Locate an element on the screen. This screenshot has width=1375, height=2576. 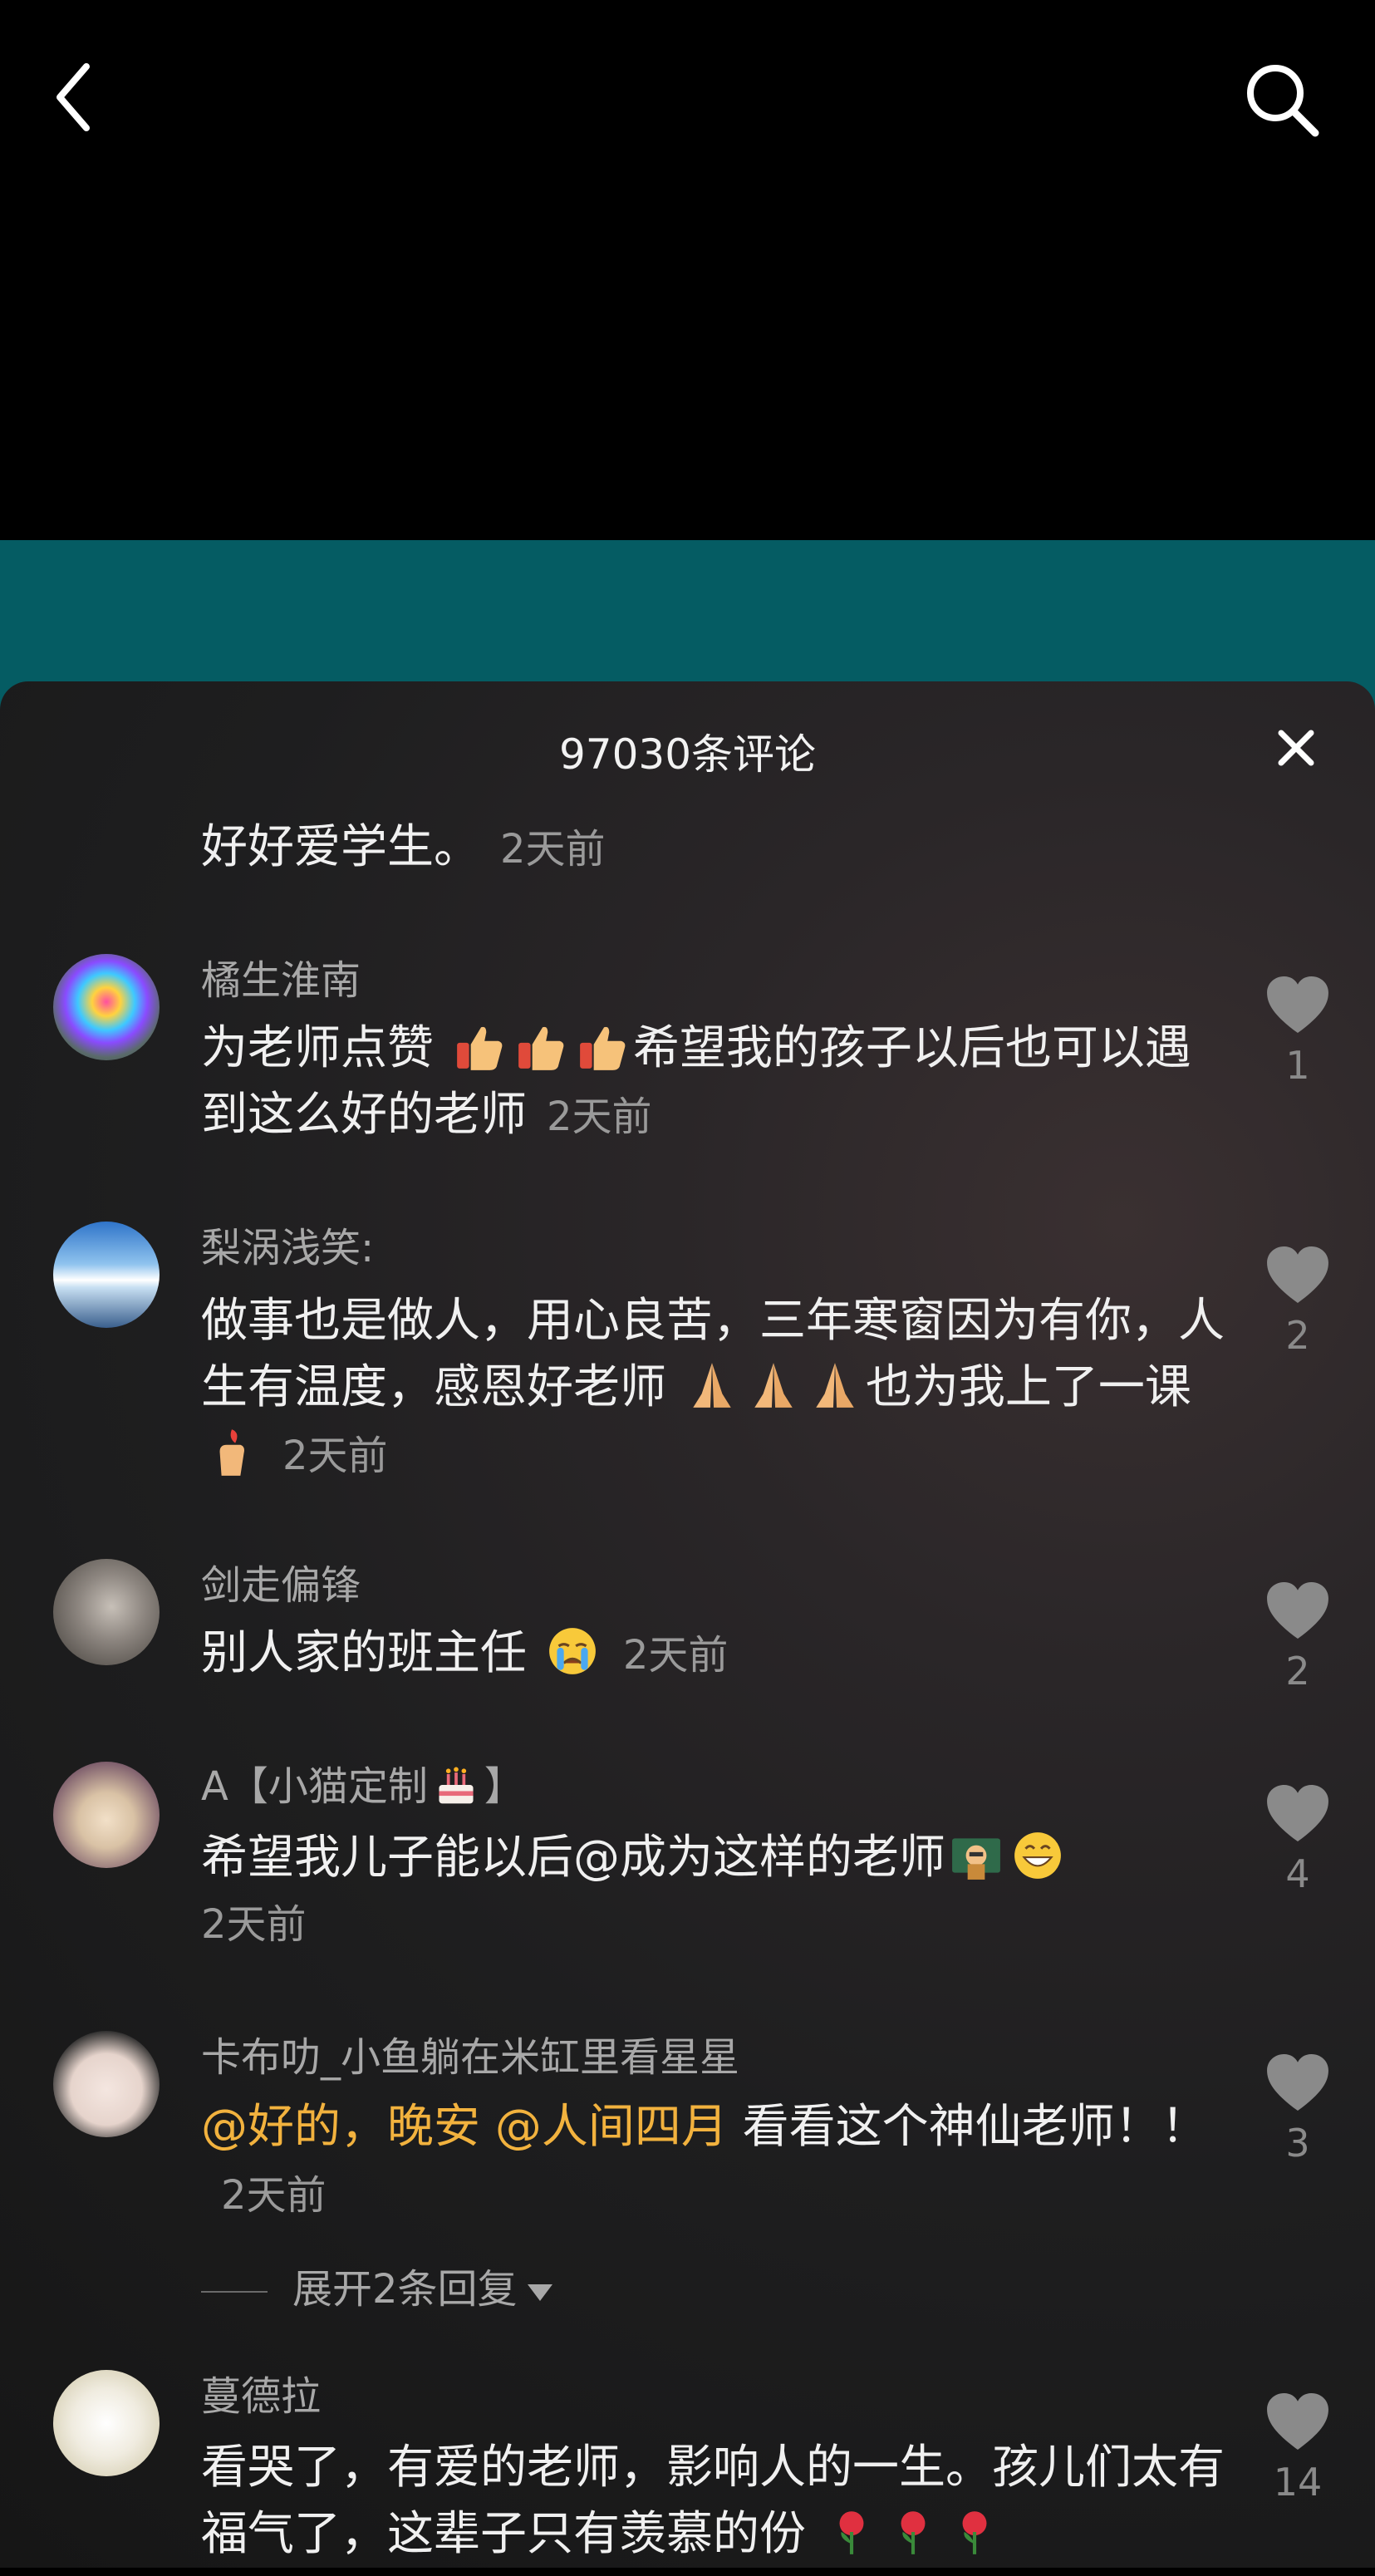
comment-body: 为老师点赞 希望我的孩子以后也可以遇到这么好的老师 2天前 is located at coordinates (716, 1082).